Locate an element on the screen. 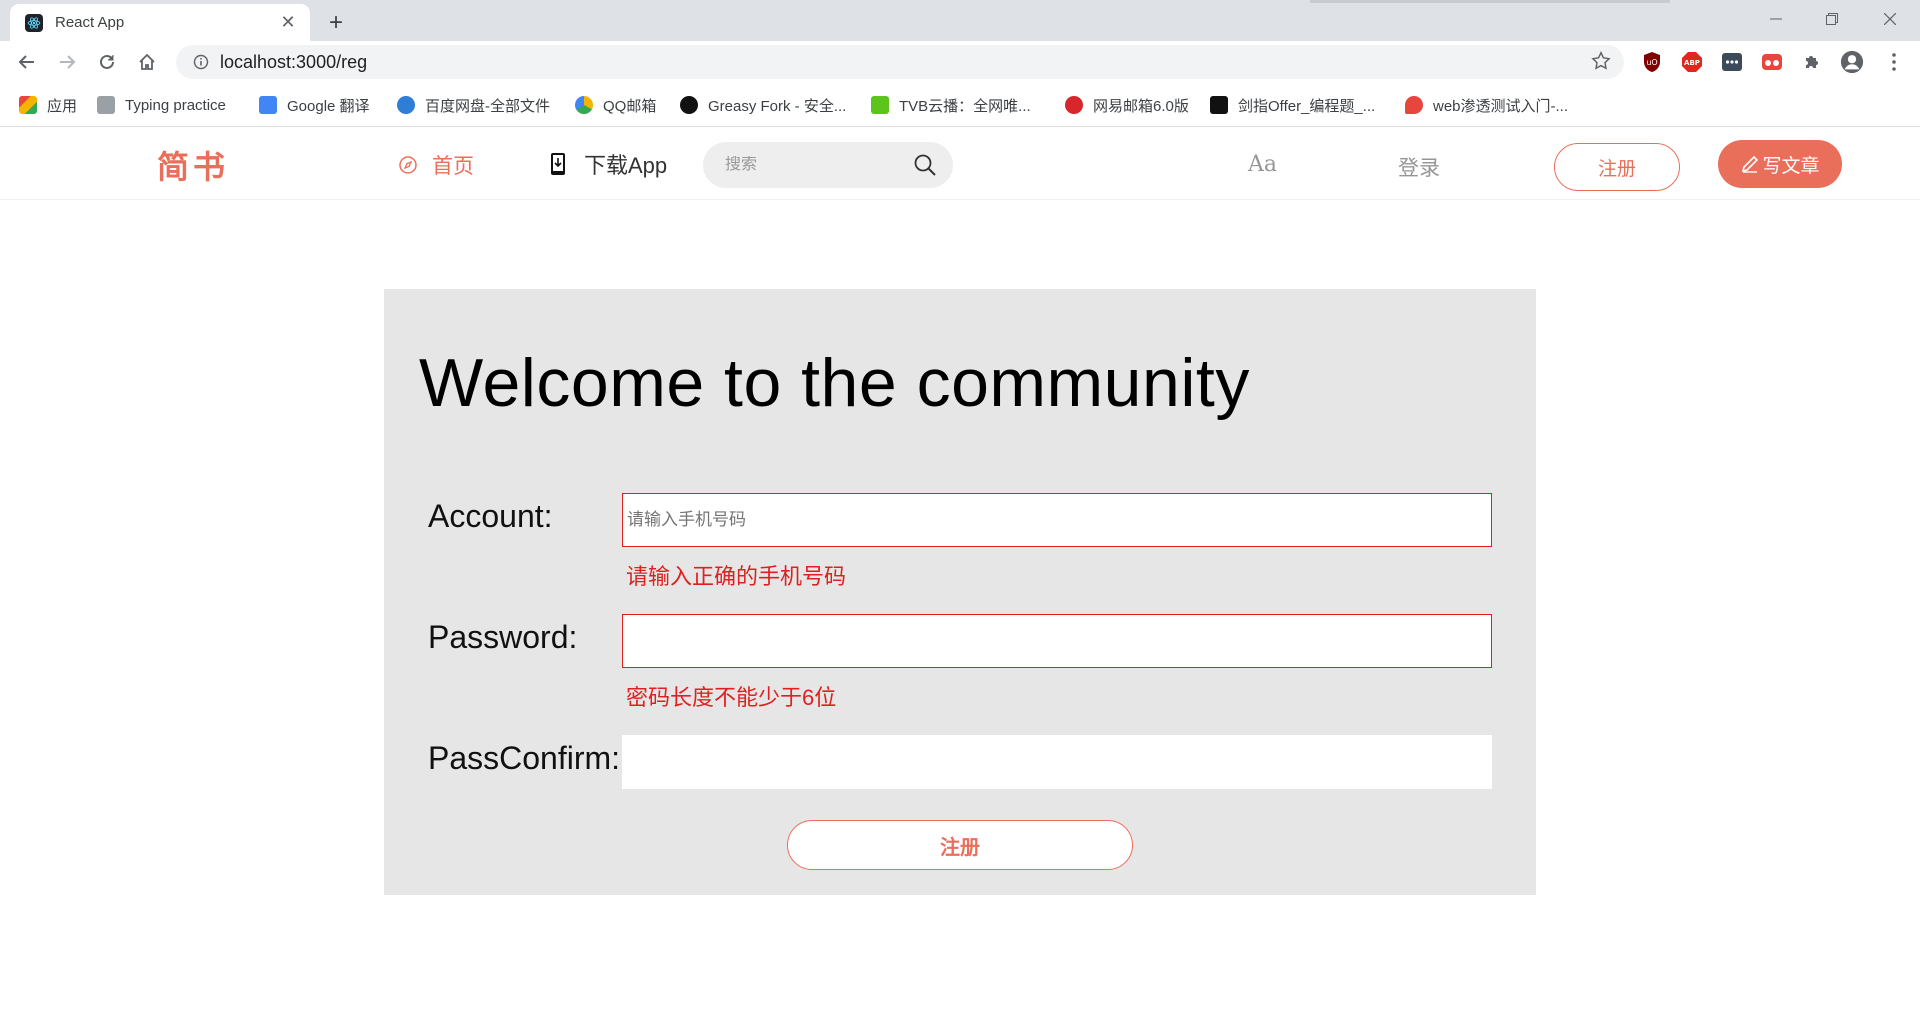 Image resolution: width=1920 pixels, height=1030 pixels. search-icon is located at coordinates (925, 167).